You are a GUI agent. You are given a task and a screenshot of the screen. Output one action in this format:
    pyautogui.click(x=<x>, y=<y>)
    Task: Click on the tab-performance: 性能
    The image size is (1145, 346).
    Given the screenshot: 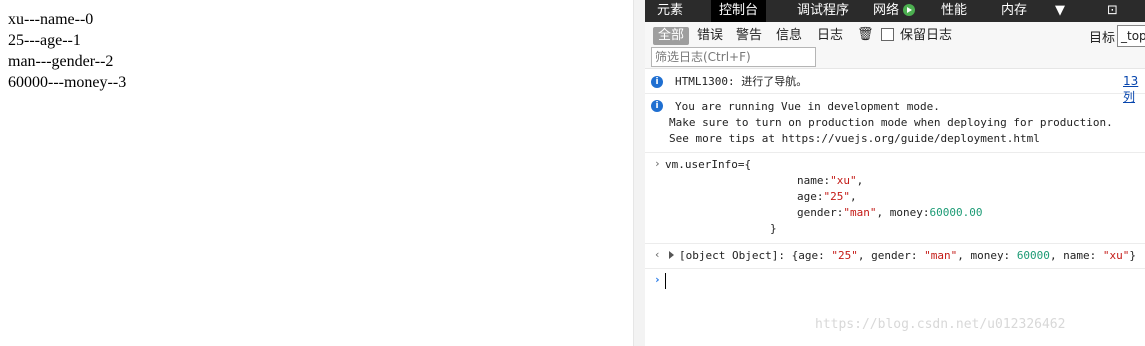 What is the action you would take?
    pyautogui.click(x=954, y=11)
    